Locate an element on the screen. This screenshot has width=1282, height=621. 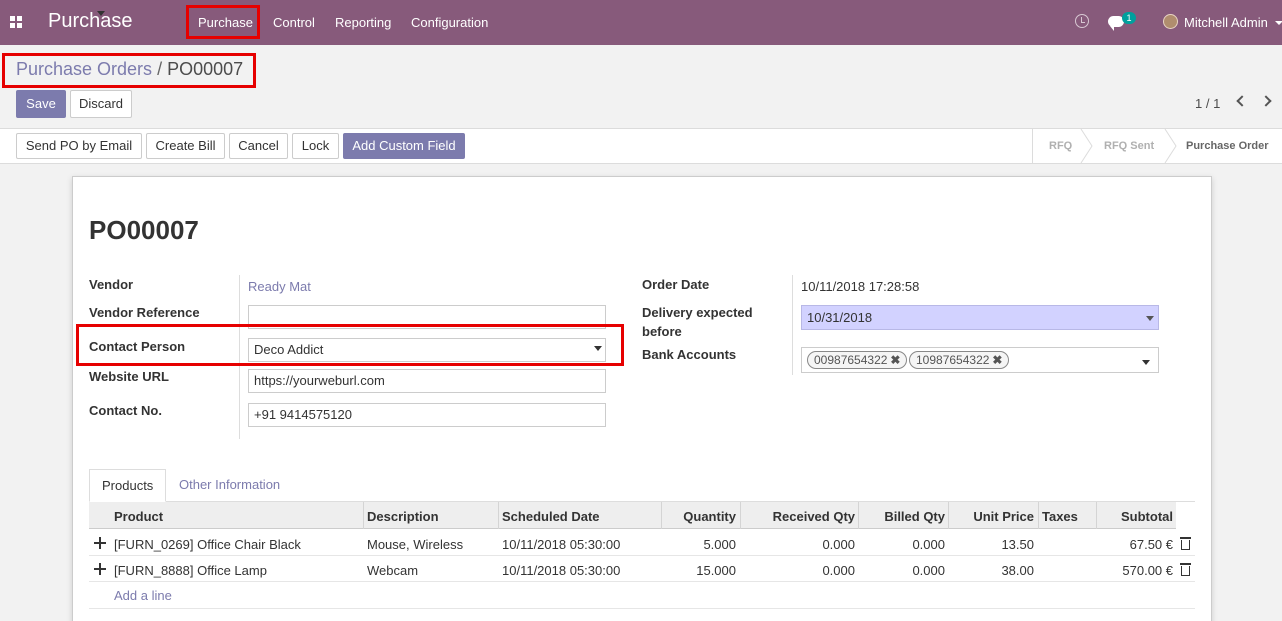
bank-tag: 00987654322 ✖ is located at coordinates (857, 360).